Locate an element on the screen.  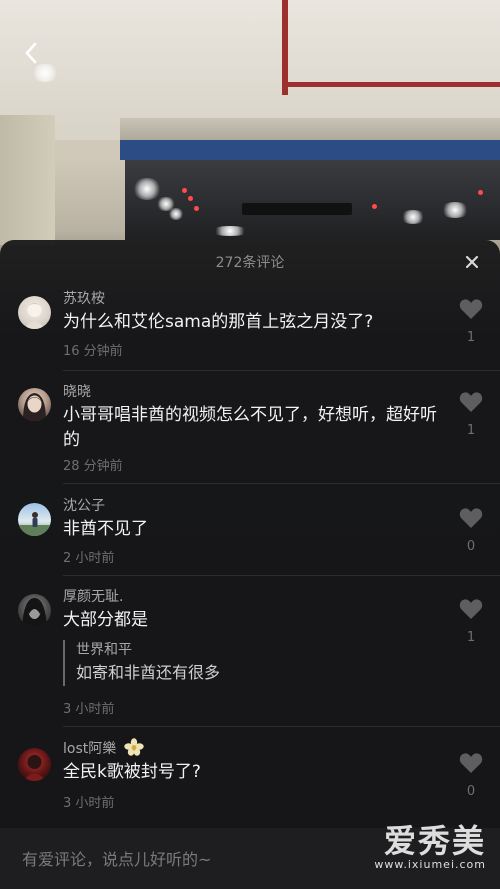
exit-sign is located at coordinates (297, 209).